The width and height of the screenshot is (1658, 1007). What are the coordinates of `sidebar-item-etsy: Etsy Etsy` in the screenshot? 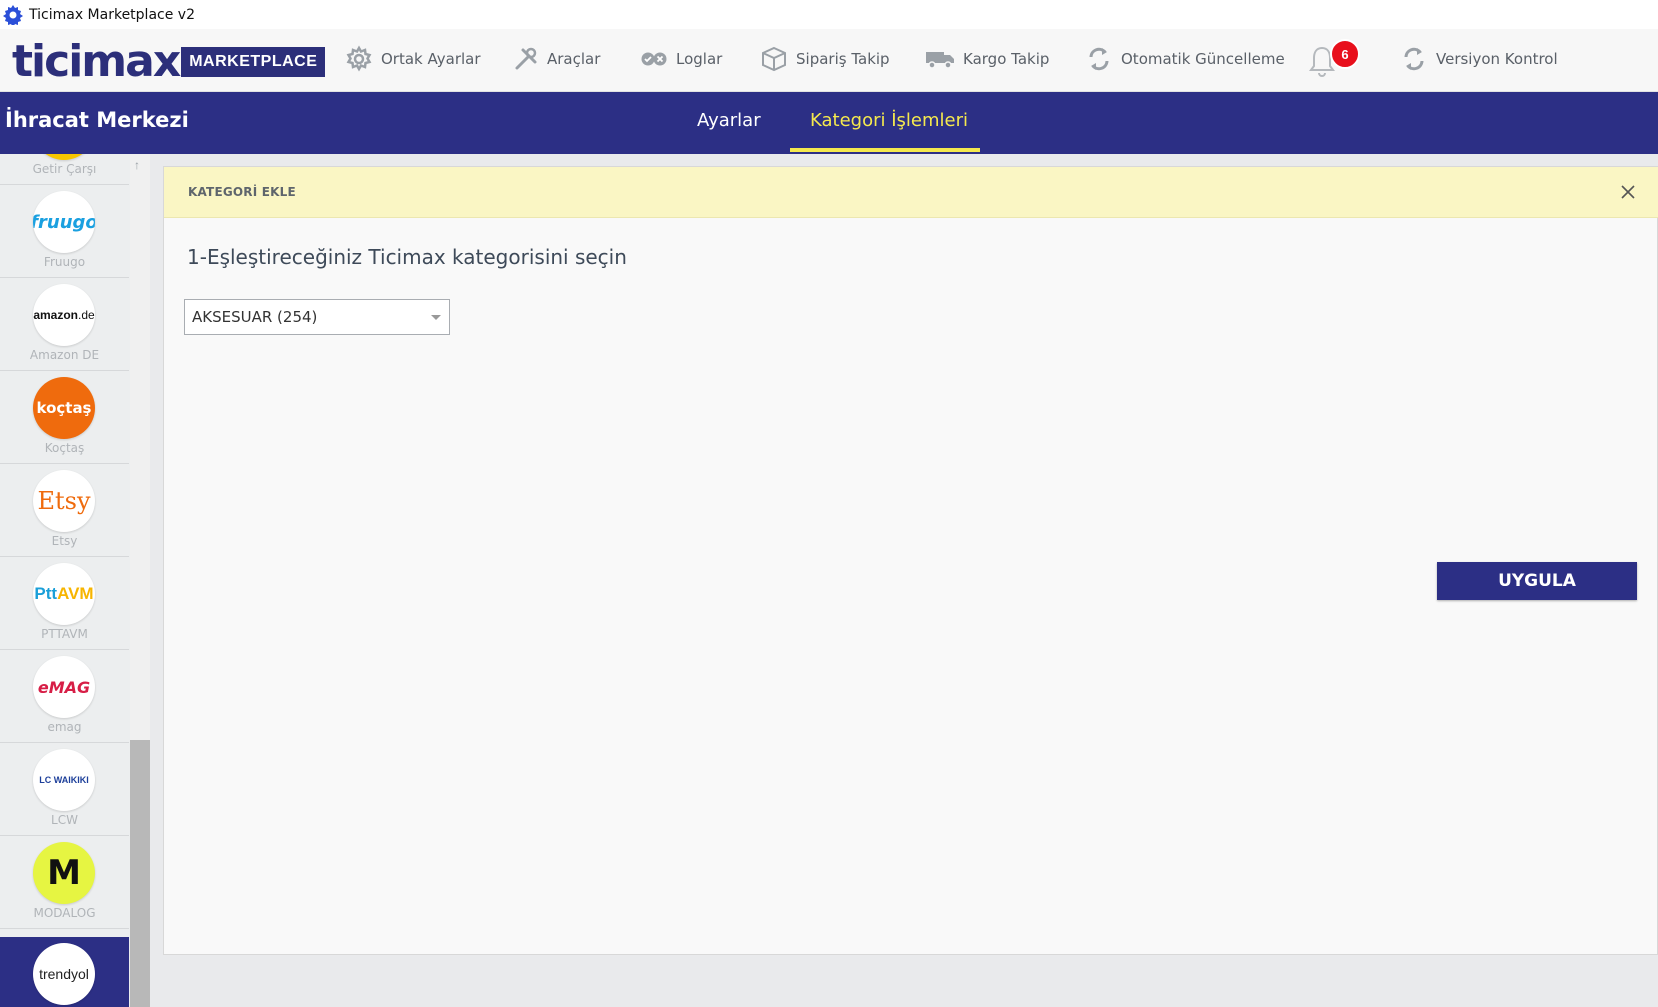 It's located at (64, 510).